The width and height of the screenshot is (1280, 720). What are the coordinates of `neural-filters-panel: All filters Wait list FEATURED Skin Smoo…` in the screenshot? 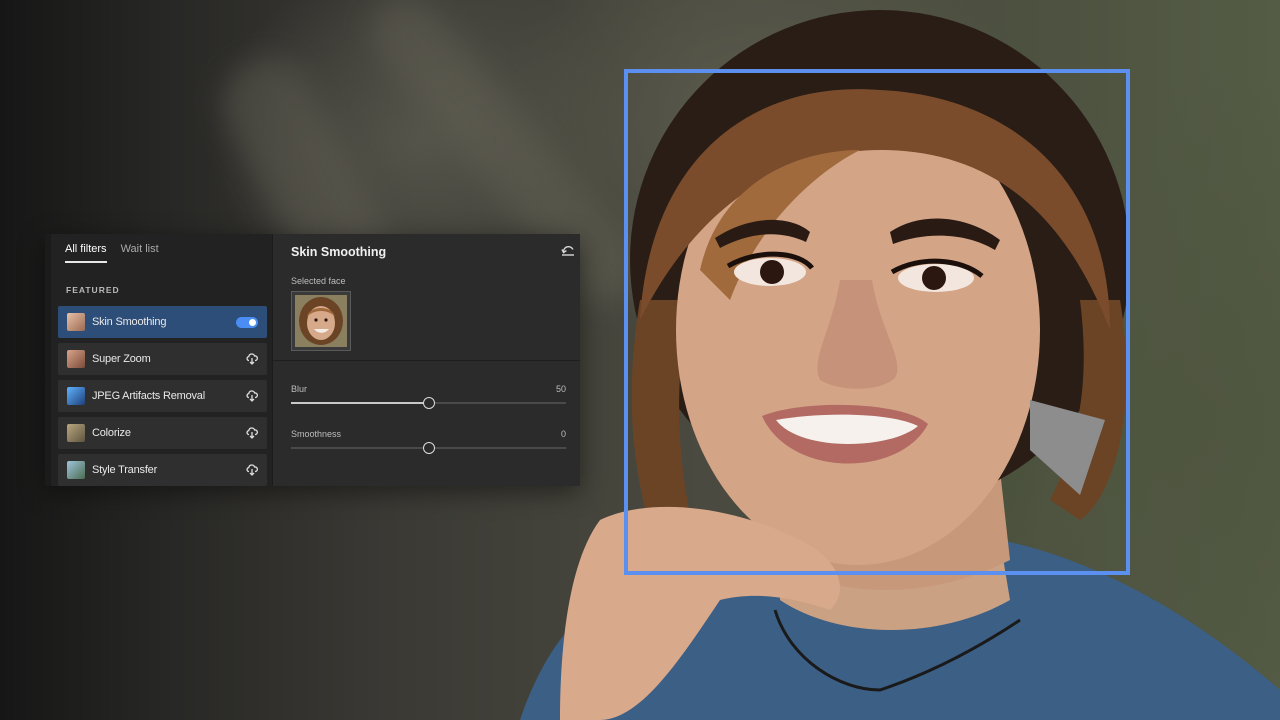 It's located at (312, 360).